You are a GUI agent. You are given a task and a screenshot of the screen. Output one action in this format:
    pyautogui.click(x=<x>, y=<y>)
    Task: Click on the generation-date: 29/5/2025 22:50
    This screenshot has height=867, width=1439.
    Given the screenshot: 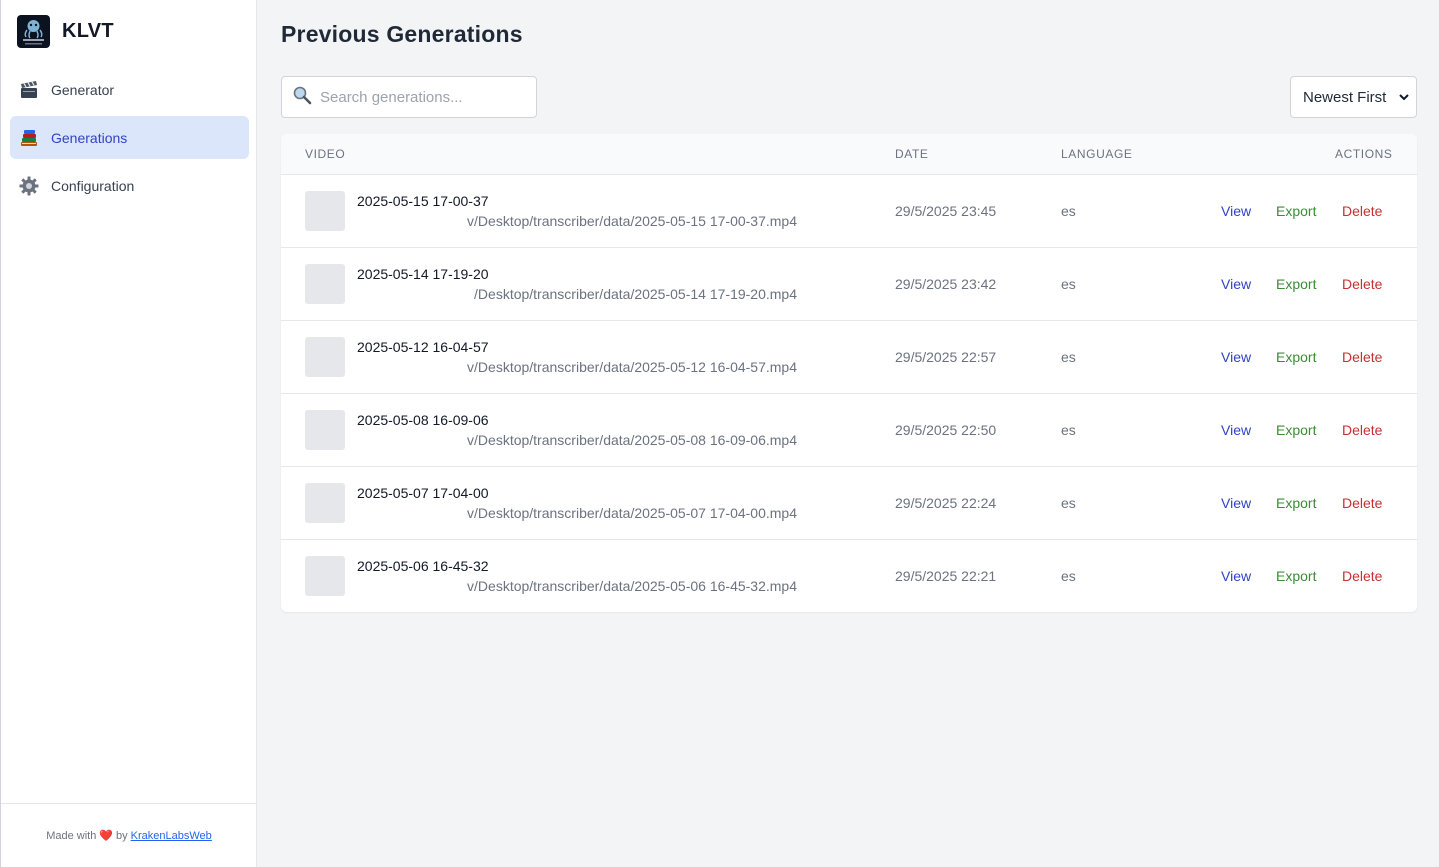 What is the action you would take?
    pyautogui.click(x=946, y=430)
    